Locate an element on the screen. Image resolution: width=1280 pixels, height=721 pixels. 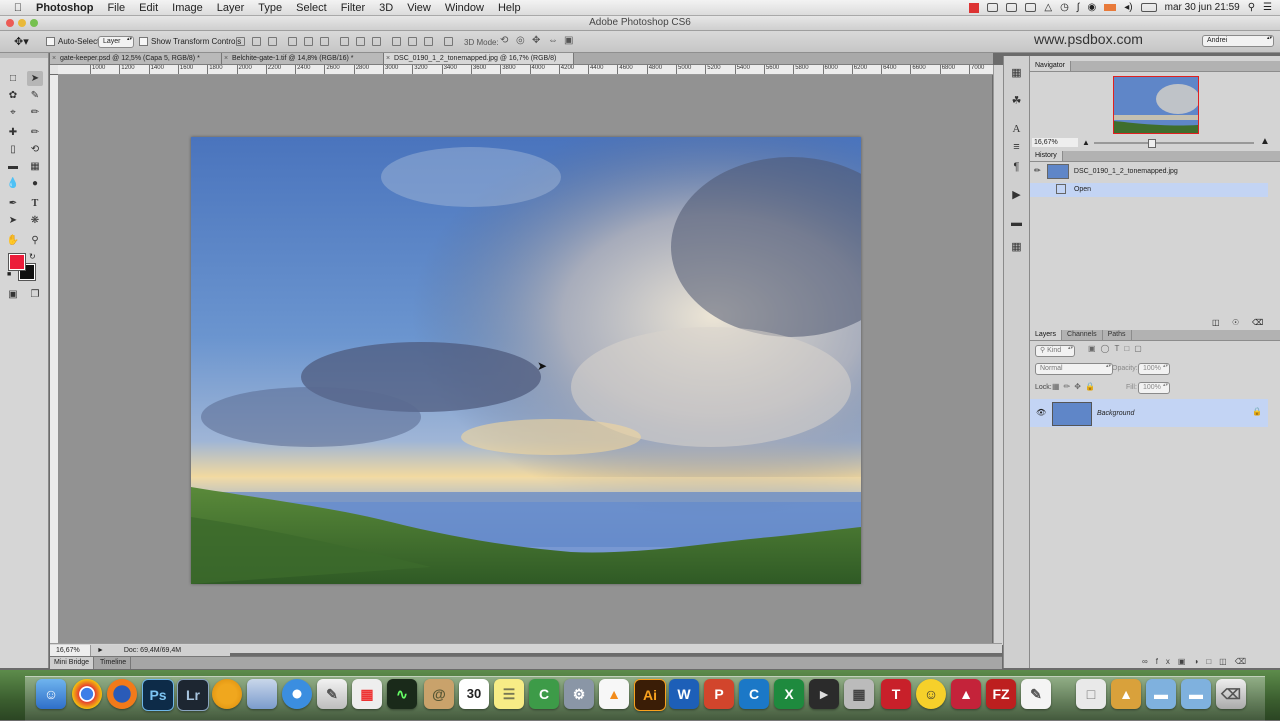
navigator-zoom-thumb is located at coordinates (1152, 143).